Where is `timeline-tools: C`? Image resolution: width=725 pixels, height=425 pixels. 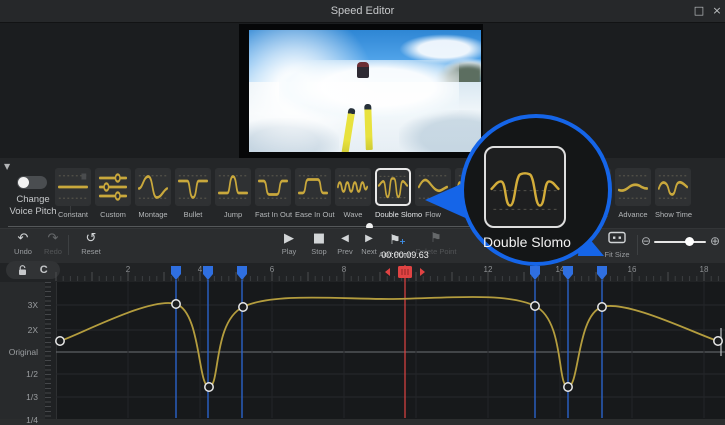
timeline-tools: C is located at coordinates (33, 270).